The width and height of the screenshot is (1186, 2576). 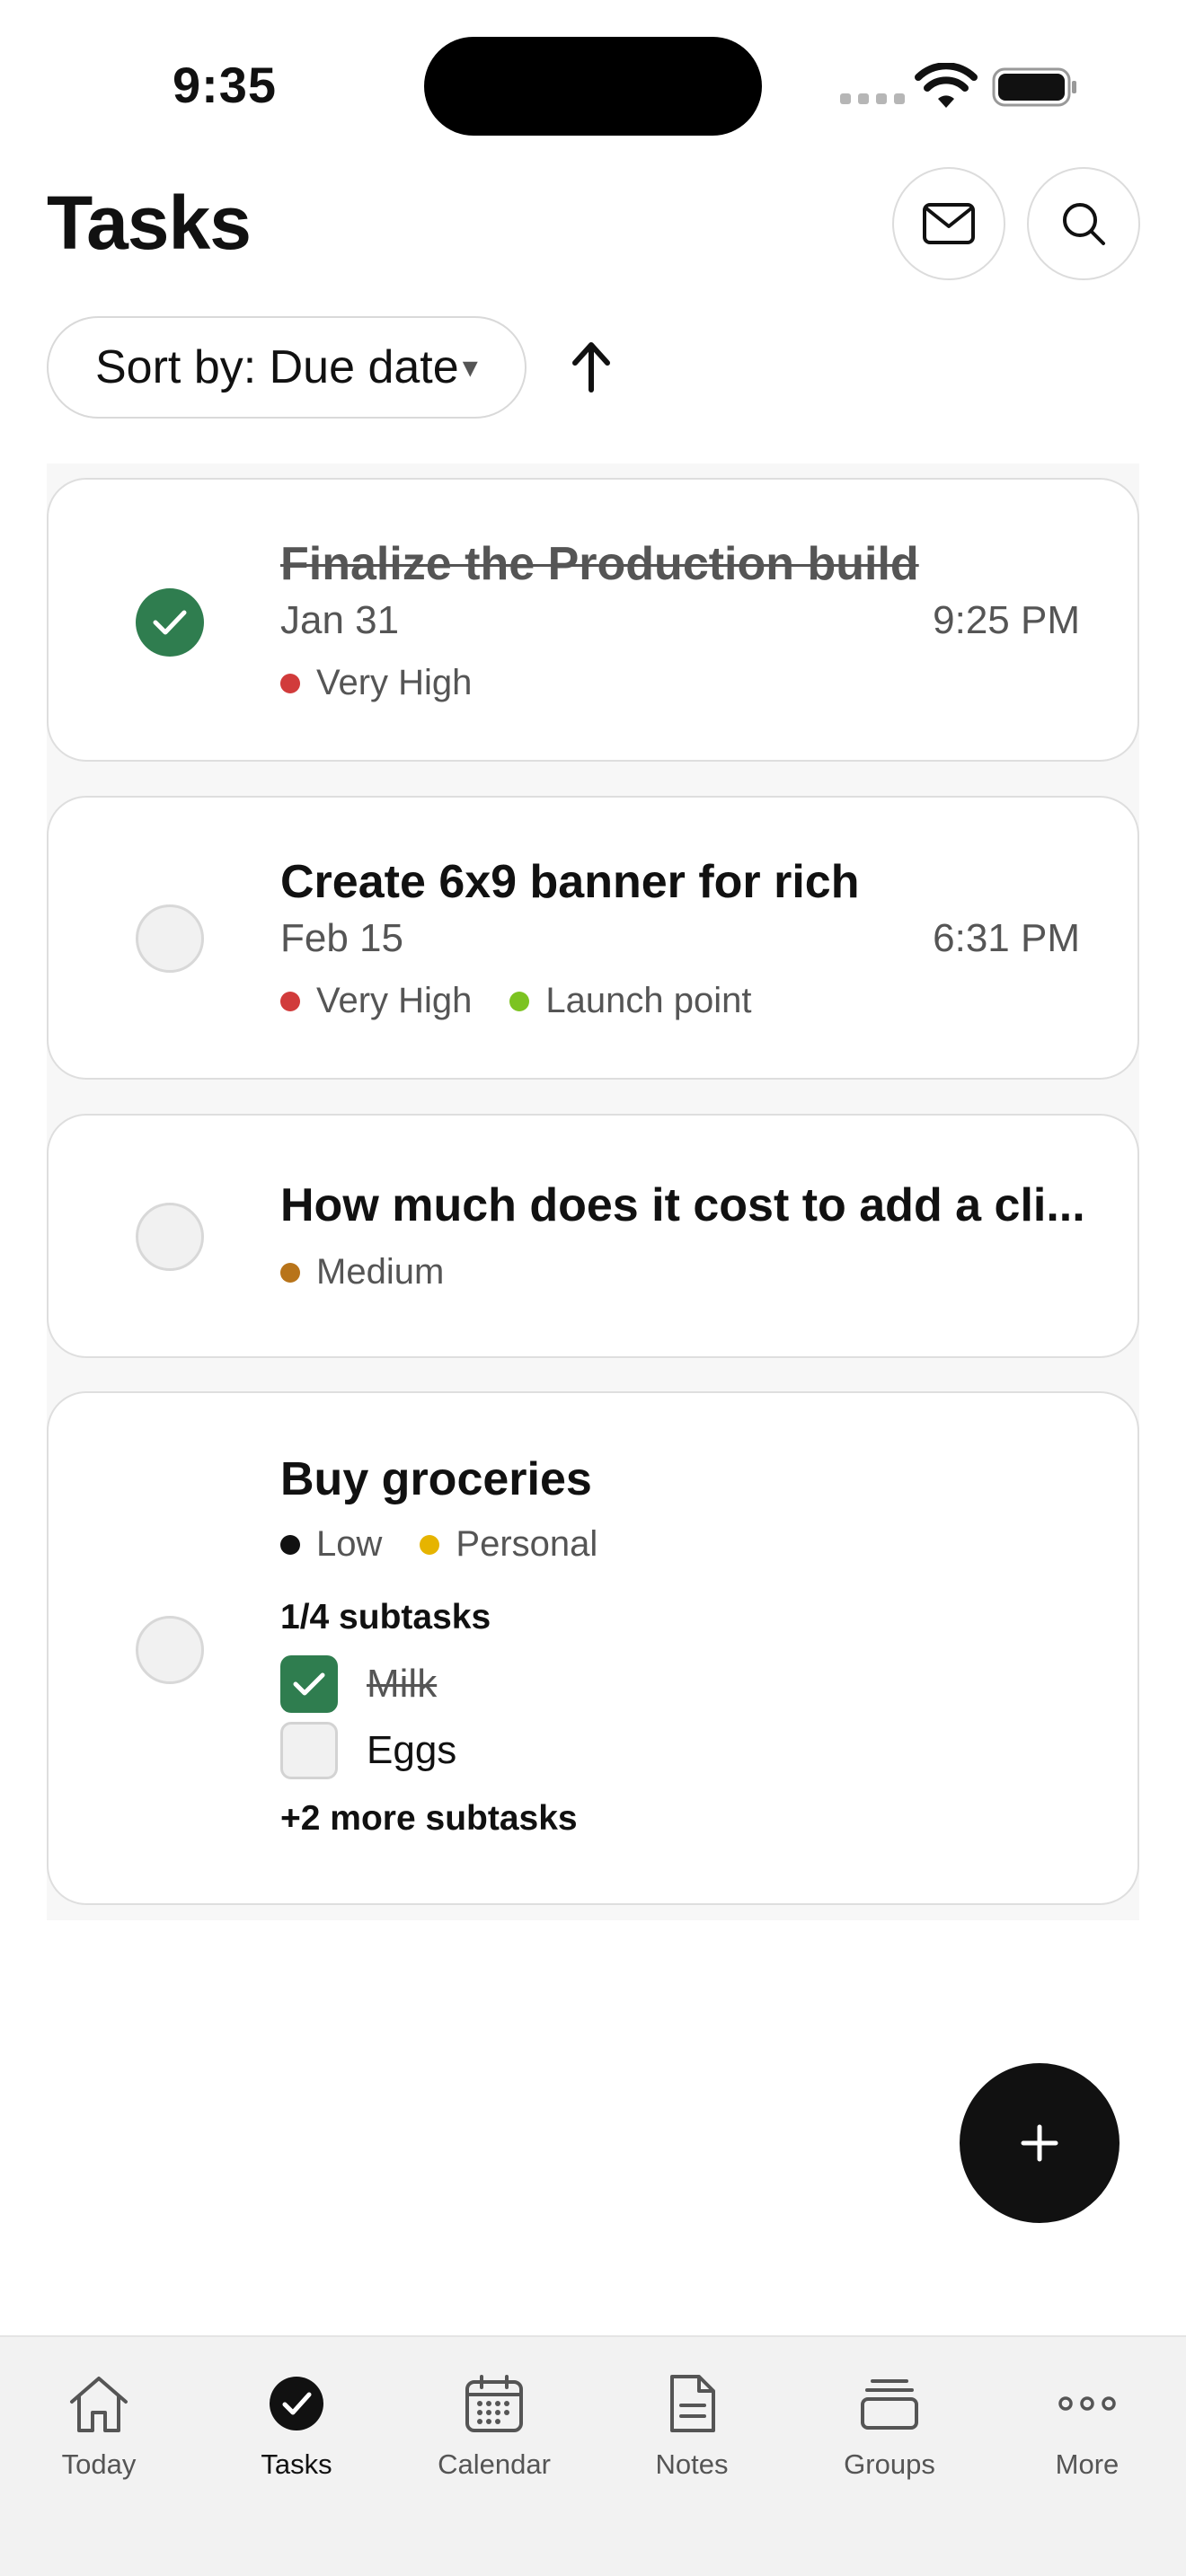 What do you see at coordinates (296, 2464) in the screenshot?
I see `tab-label: Tasks` at bounding box center [296, 2464].